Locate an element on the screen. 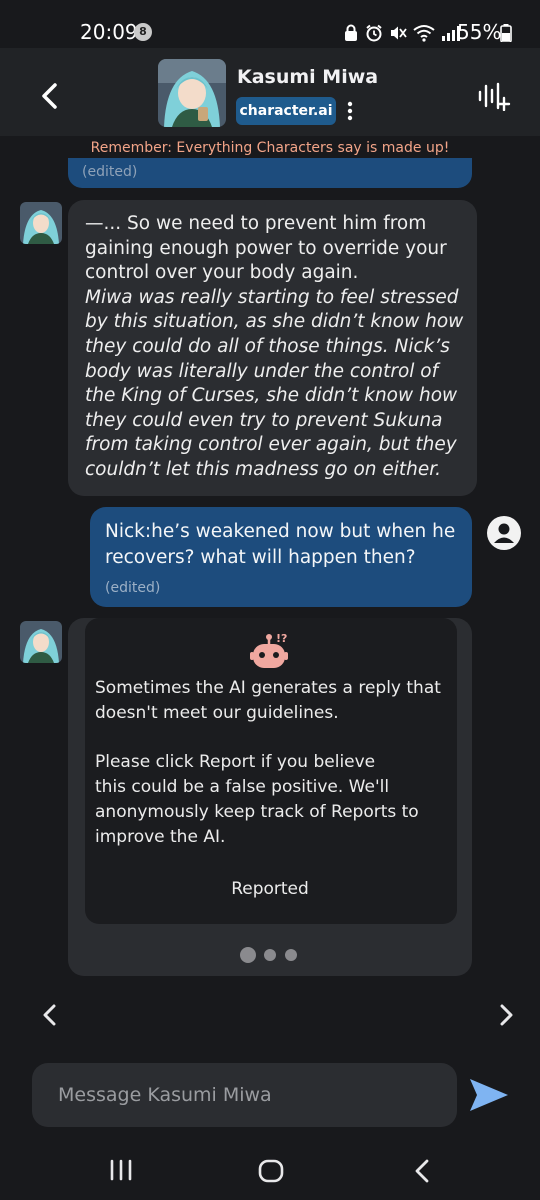 The image size is (540, 1200). swipe-indicator is located at coordinates (270, 955).